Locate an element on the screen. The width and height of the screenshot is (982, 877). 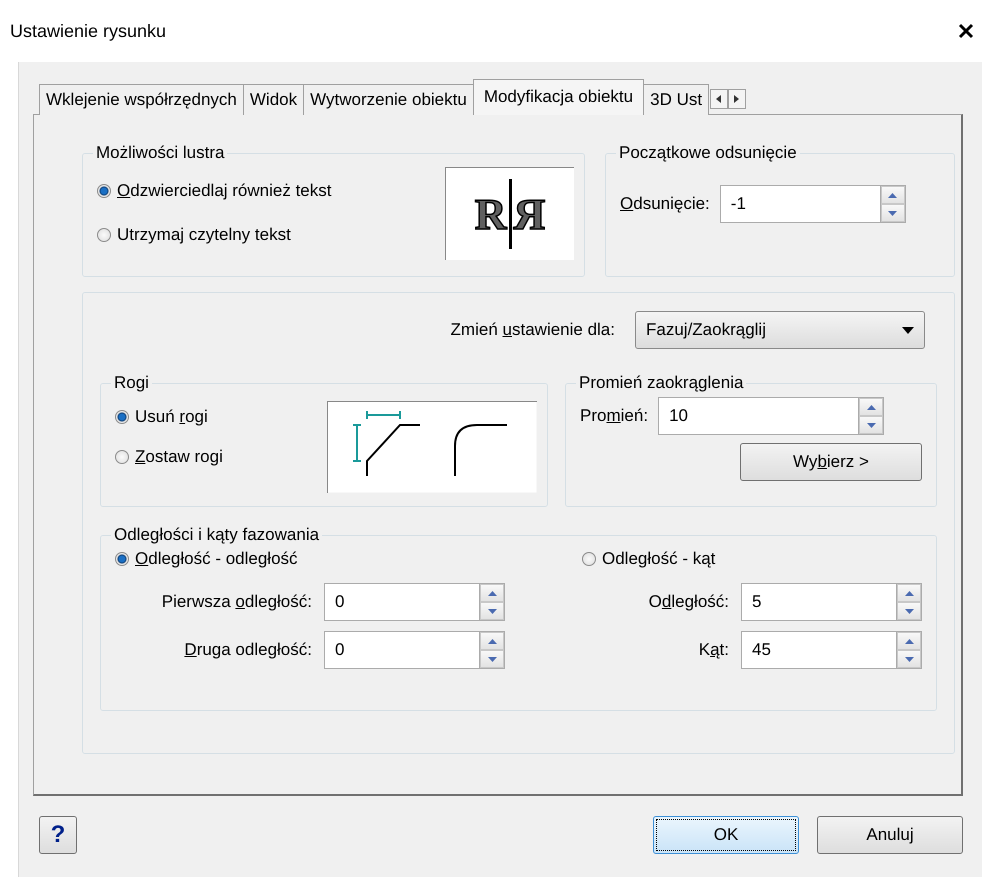
field-label: Kąt: is located at coordinates (713, 650).